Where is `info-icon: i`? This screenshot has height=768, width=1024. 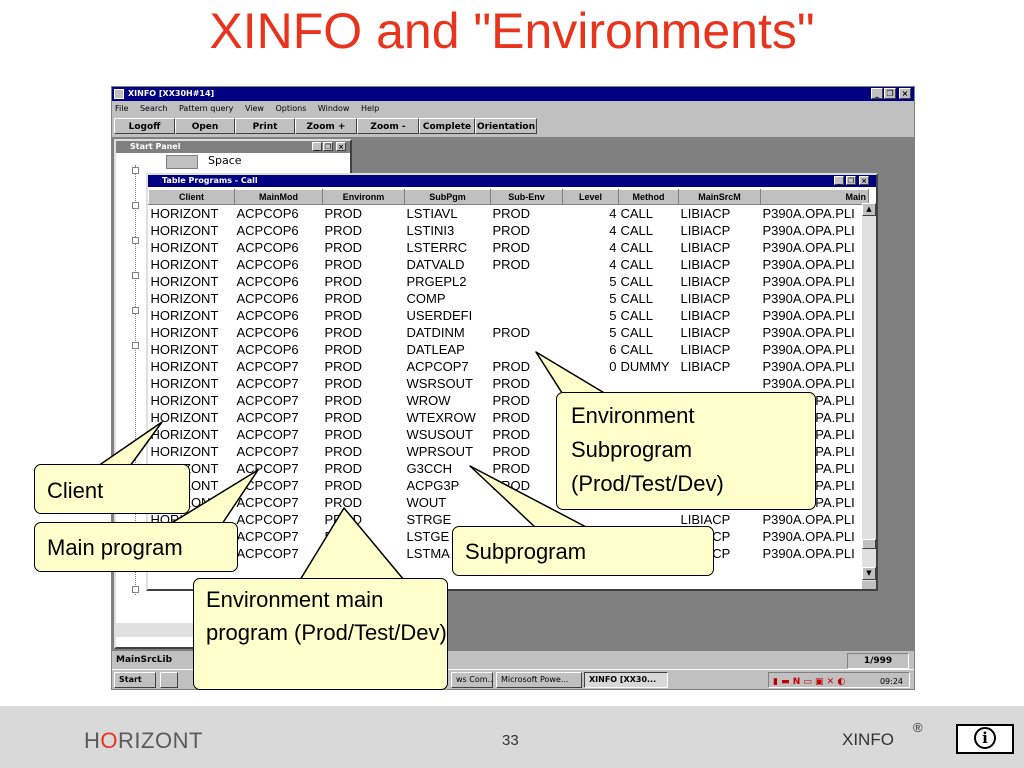
info-icon: i is located at coordinates (985, 738).